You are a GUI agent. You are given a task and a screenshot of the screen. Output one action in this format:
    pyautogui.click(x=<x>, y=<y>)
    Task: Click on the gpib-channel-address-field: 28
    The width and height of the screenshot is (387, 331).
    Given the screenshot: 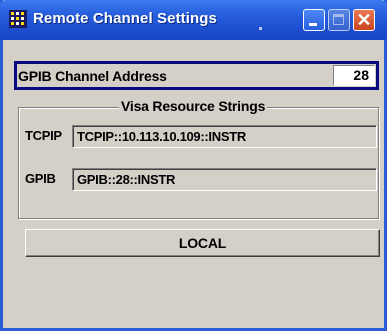 What is the action you would take?
    pyautogui.click(x=354, y=75)
    